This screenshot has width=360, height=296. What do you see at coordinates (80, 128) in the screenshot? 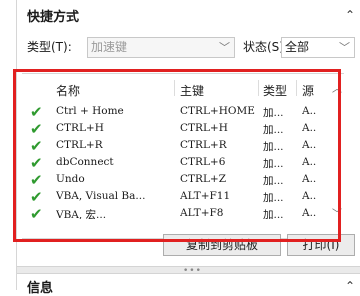
I see `row-name: CTRL+H` at bounding box center [80, 128].